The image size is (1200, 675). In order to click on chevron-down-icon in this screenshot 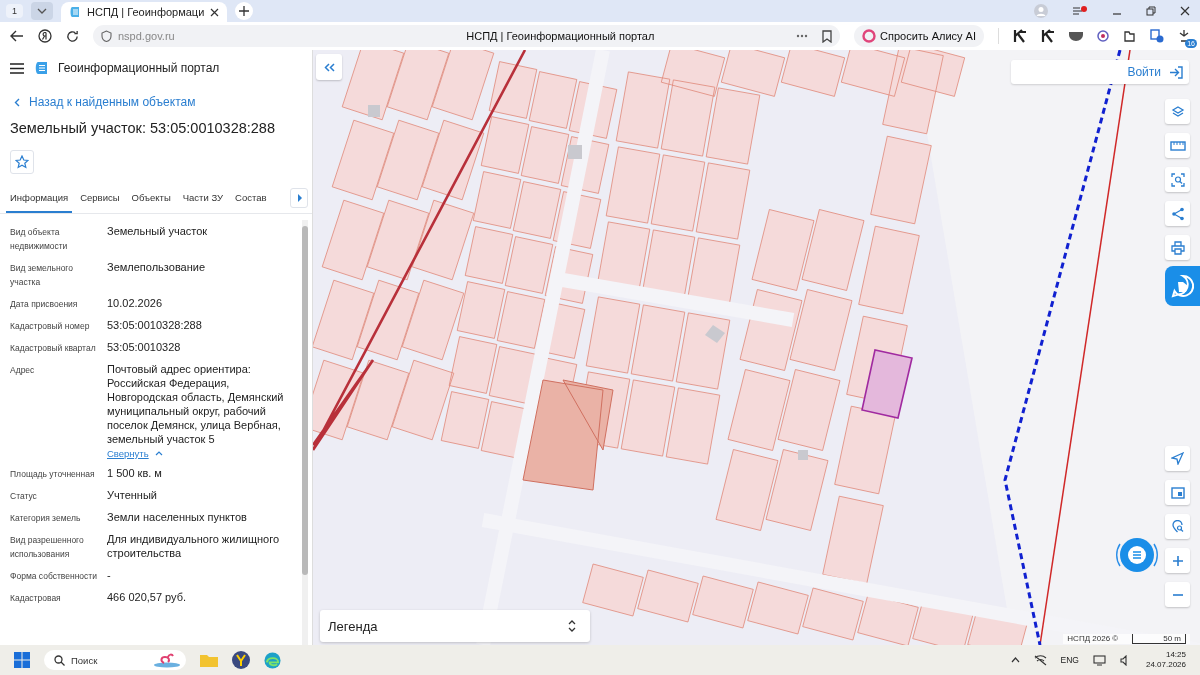, I will do `click(42, 11)`.